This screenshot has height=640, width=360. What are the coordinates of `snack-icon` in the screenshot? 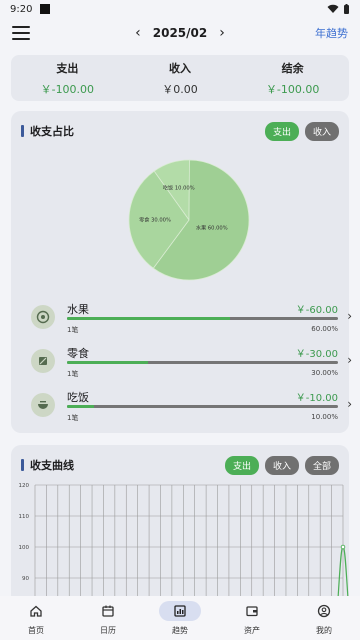 It's located at (43, 361).